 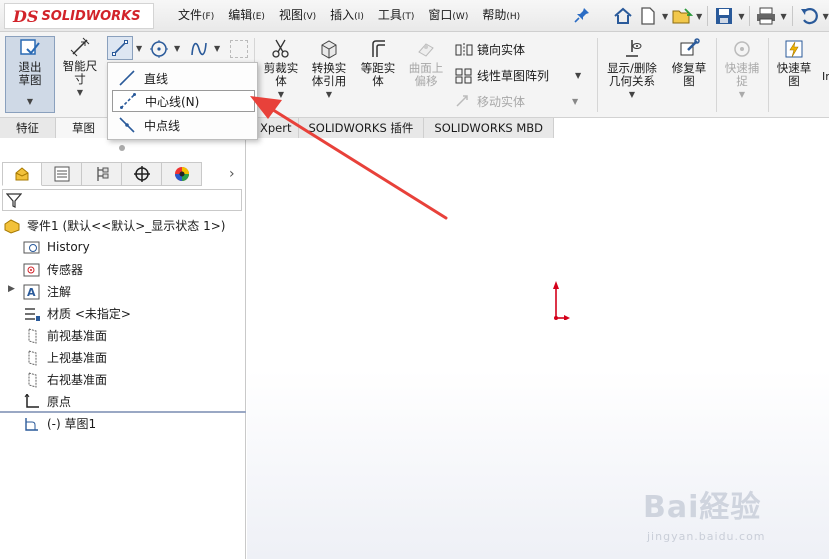 I want to click on centerline-icon, so click(x=128, y=101).